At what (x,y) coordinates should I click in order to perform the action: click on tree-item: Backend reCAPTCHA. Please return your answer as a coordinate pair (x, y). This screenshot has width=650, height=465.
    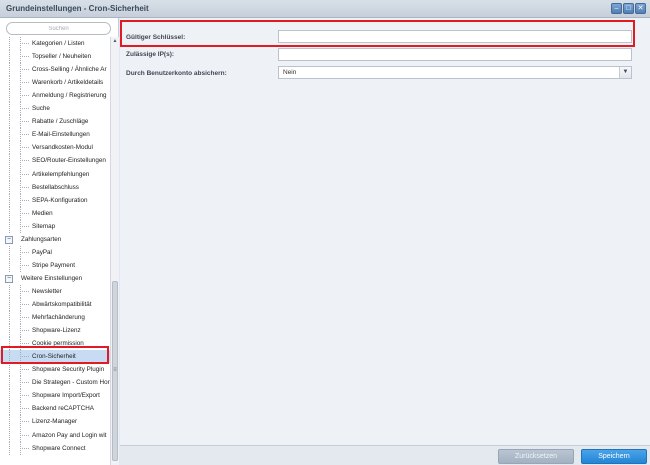
    Looking at the image, I should click on (55, 409).